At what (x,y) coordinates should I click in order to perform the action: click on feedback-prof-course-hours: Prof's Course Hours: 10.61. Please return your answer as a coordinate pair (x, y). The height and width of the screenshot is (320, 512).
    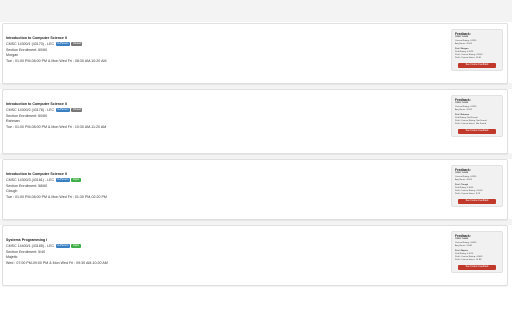
    Looking at the image, I should click on (468, 58).